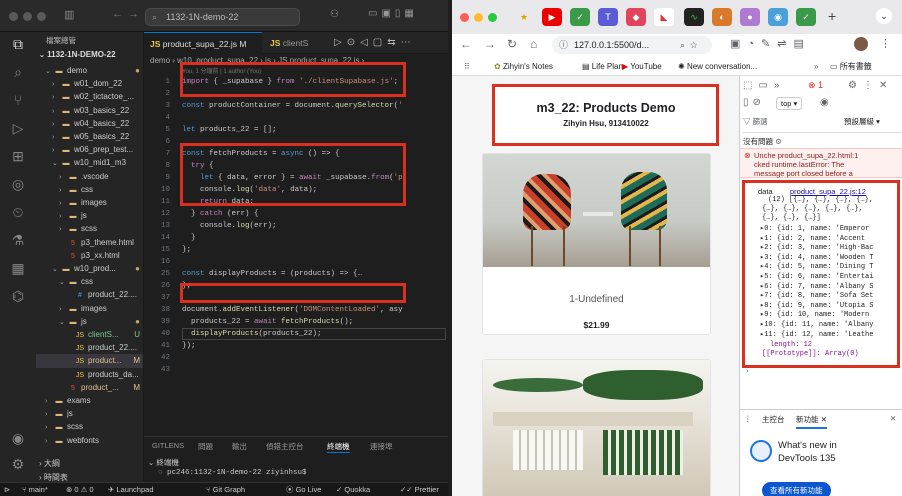 The image size is (902, 496). I want to click on bookmark-zihyin-notes: ✿ Zihyin's Notes, so click(523, 67).